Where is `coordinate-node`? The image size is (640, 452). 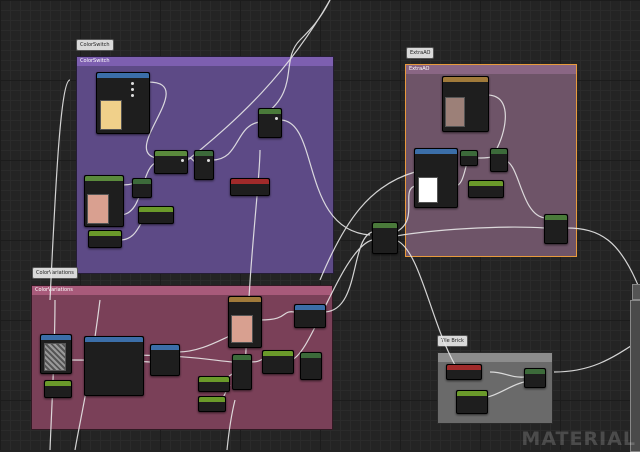 coordinate-node is located at coordinates (58, 389).